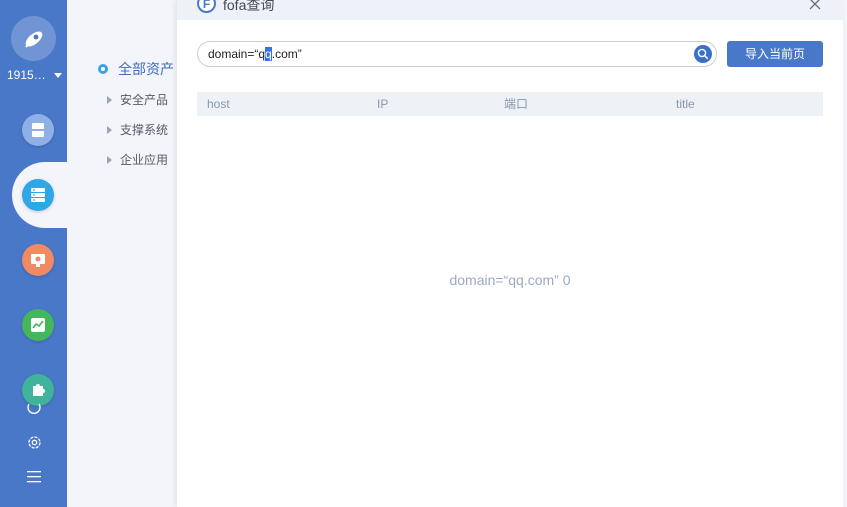 This screenshot has height=507, width=847. What do you see at coordinates (249, 6) in the screenshot?
I see `dialog-title: fofa查询` at bounding box center [249, 6].